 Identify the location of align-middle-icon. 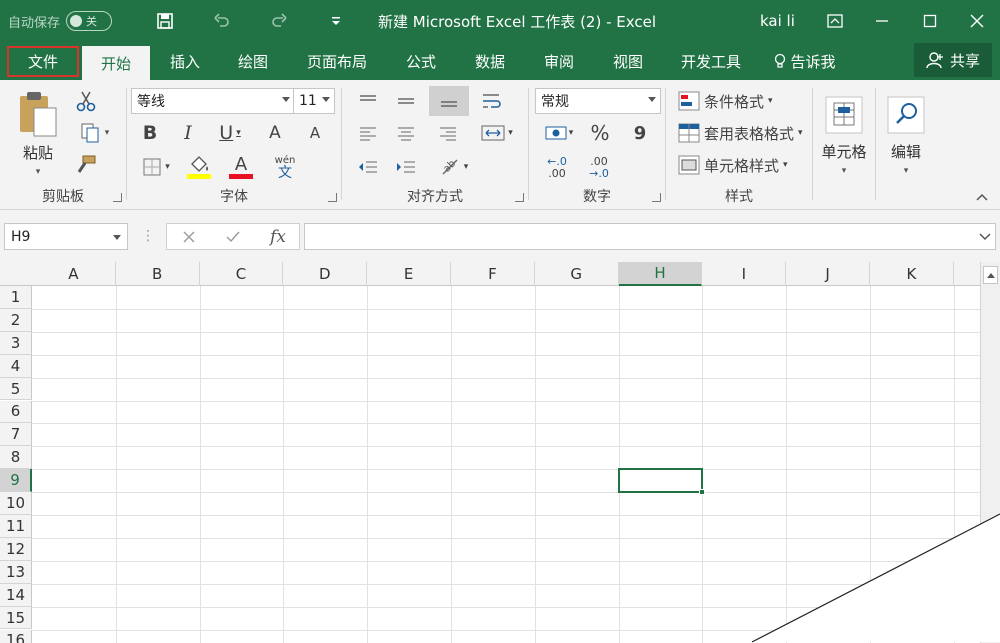
(406, 101).